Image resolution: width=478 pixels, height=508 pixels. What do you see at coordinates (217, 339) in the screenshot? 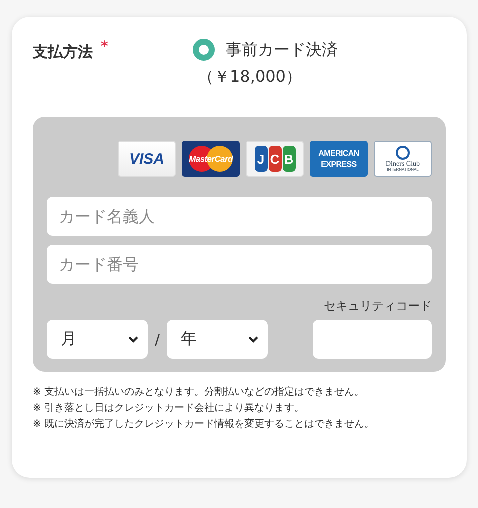
I see `year-select: 年` at bounding box center [217, 339].